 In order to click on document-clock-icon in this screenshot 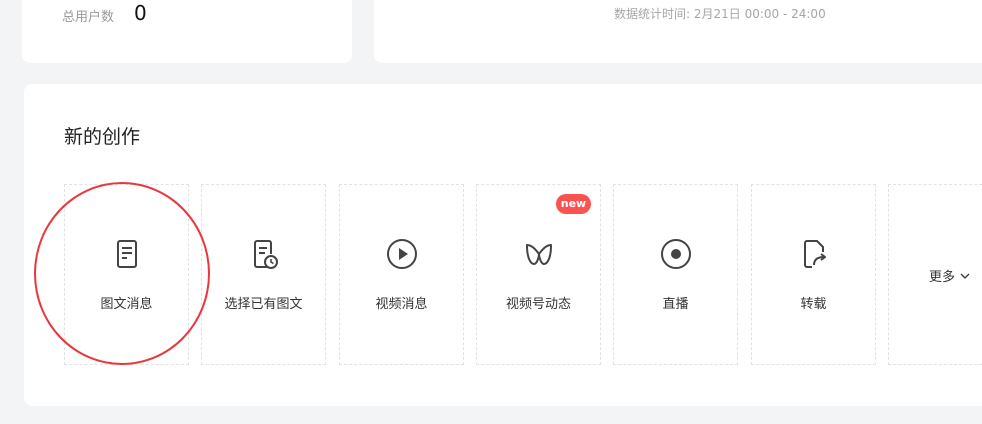, I will do `click(265, 254)`.